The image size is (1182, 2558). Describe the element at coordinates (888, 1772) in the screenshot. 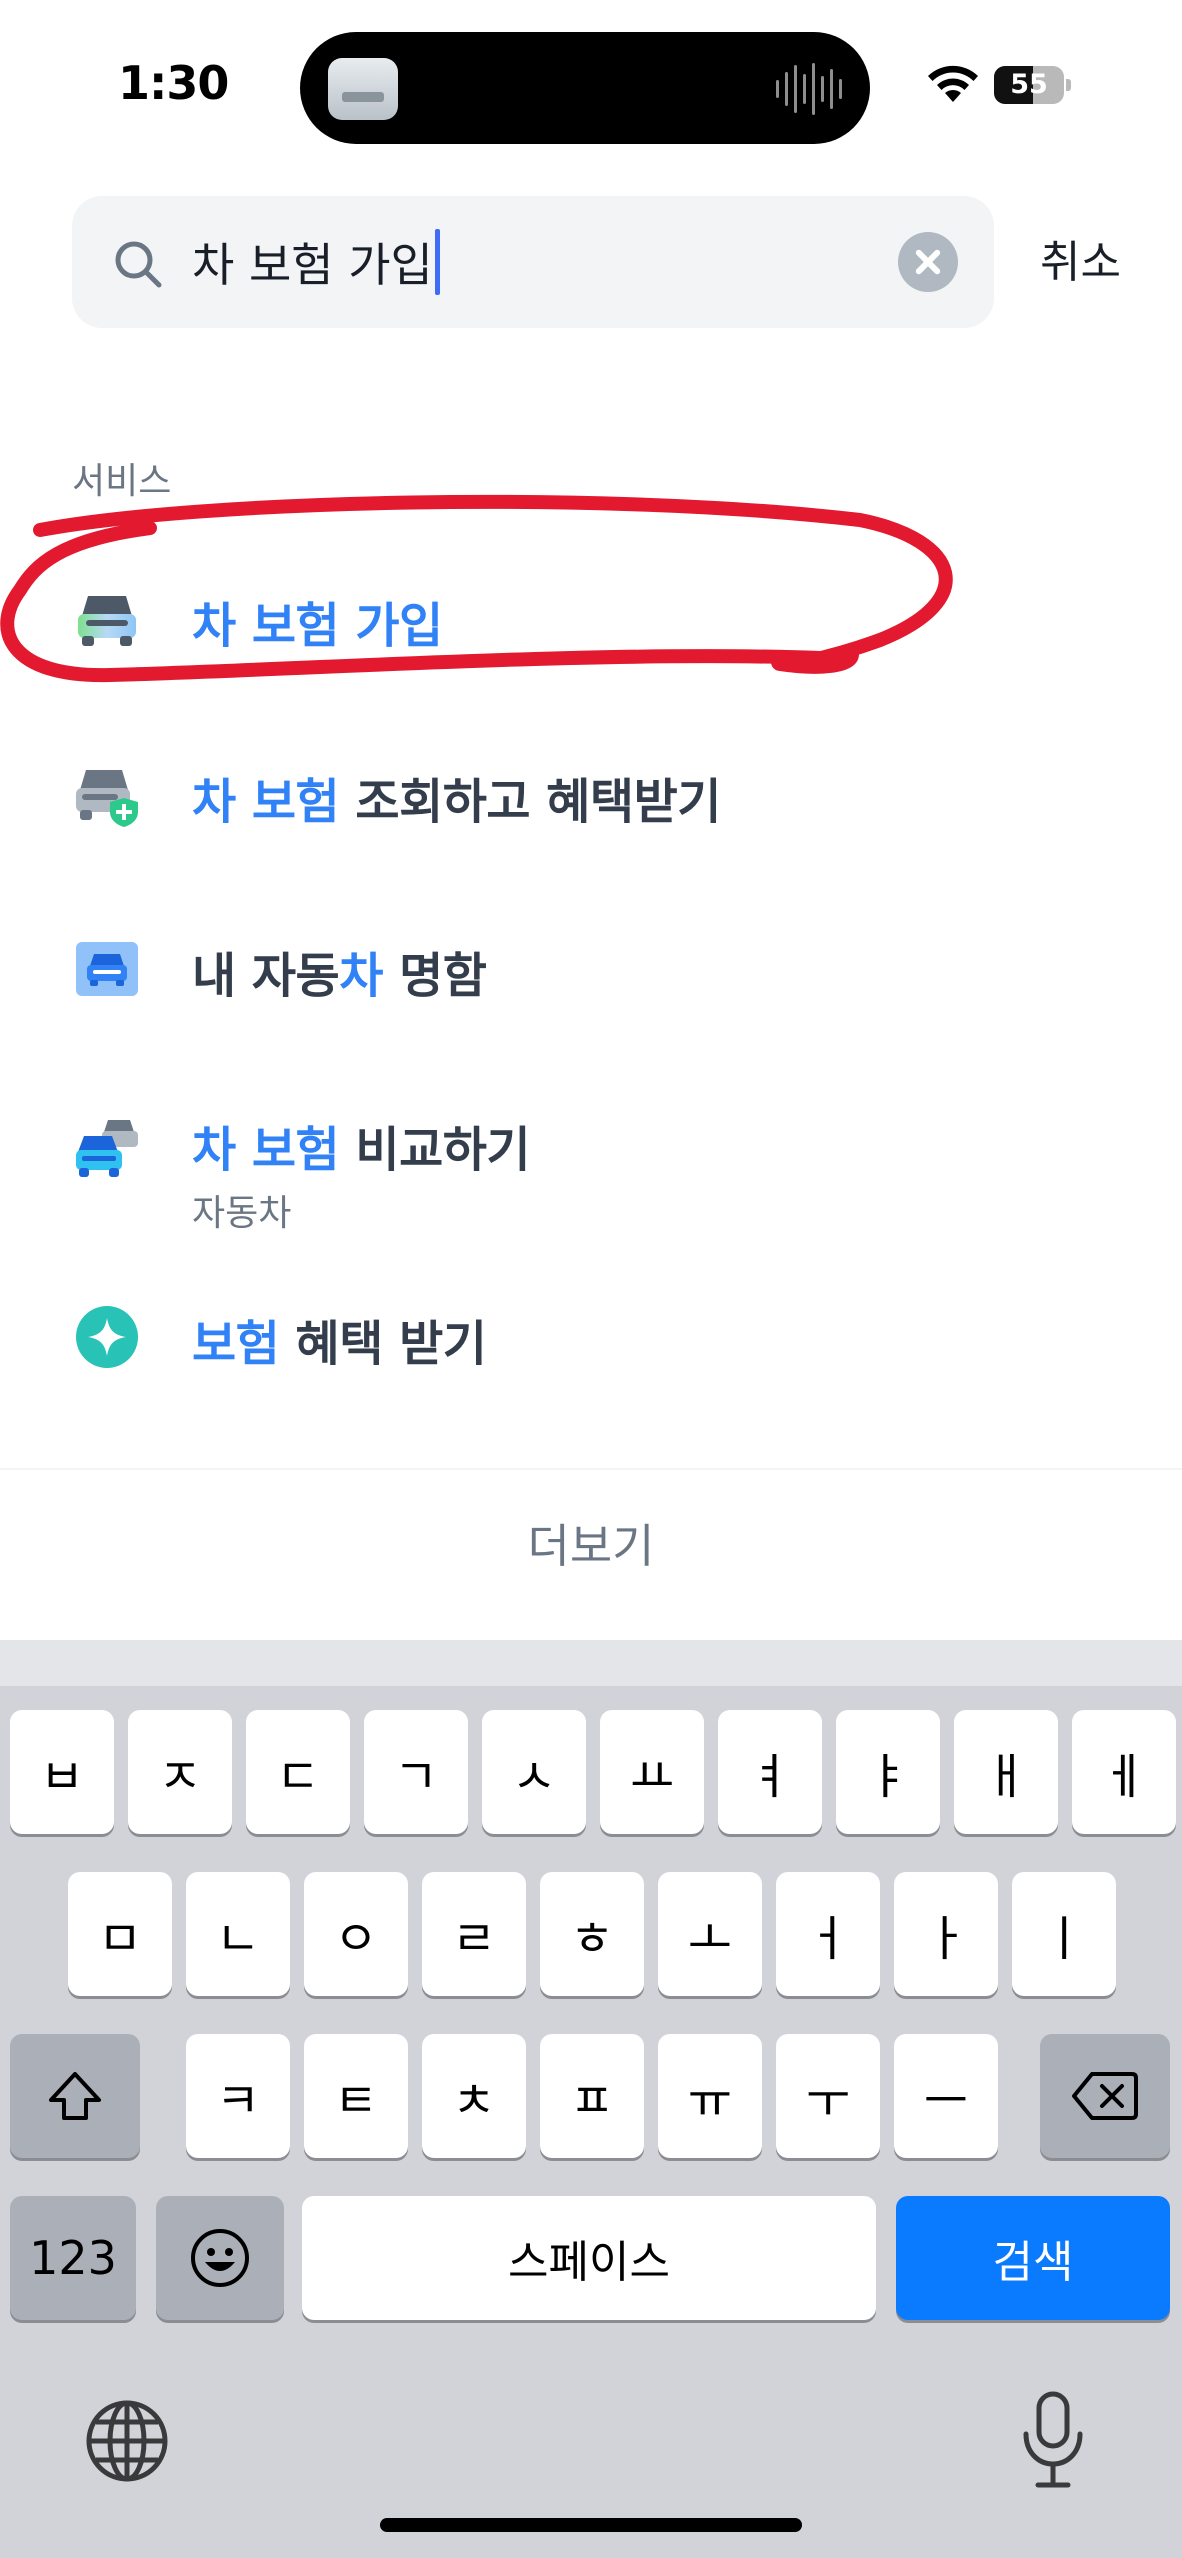

I see `key-ㅑ: ㅑ` at that location.